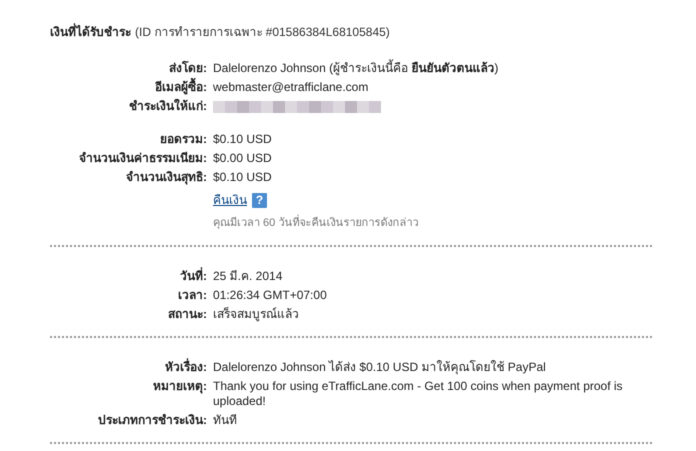  I want to click on field-value: 25 มี.ค. 2014, so click(248, 276).